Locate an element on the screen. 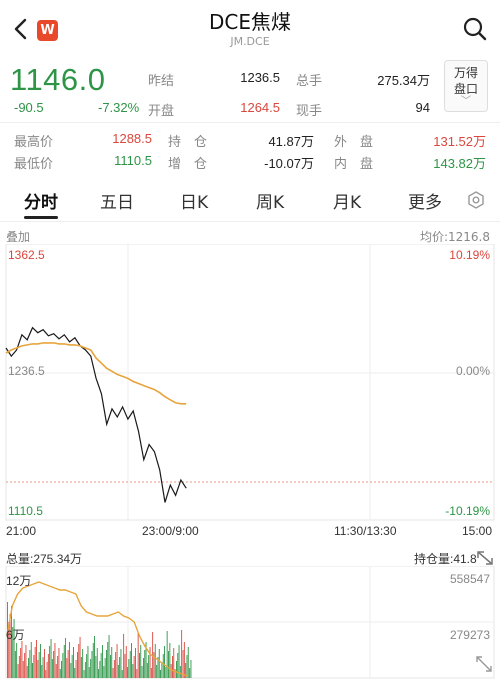  x-tick-0: 21:00 is located at coordinates (21, 531).